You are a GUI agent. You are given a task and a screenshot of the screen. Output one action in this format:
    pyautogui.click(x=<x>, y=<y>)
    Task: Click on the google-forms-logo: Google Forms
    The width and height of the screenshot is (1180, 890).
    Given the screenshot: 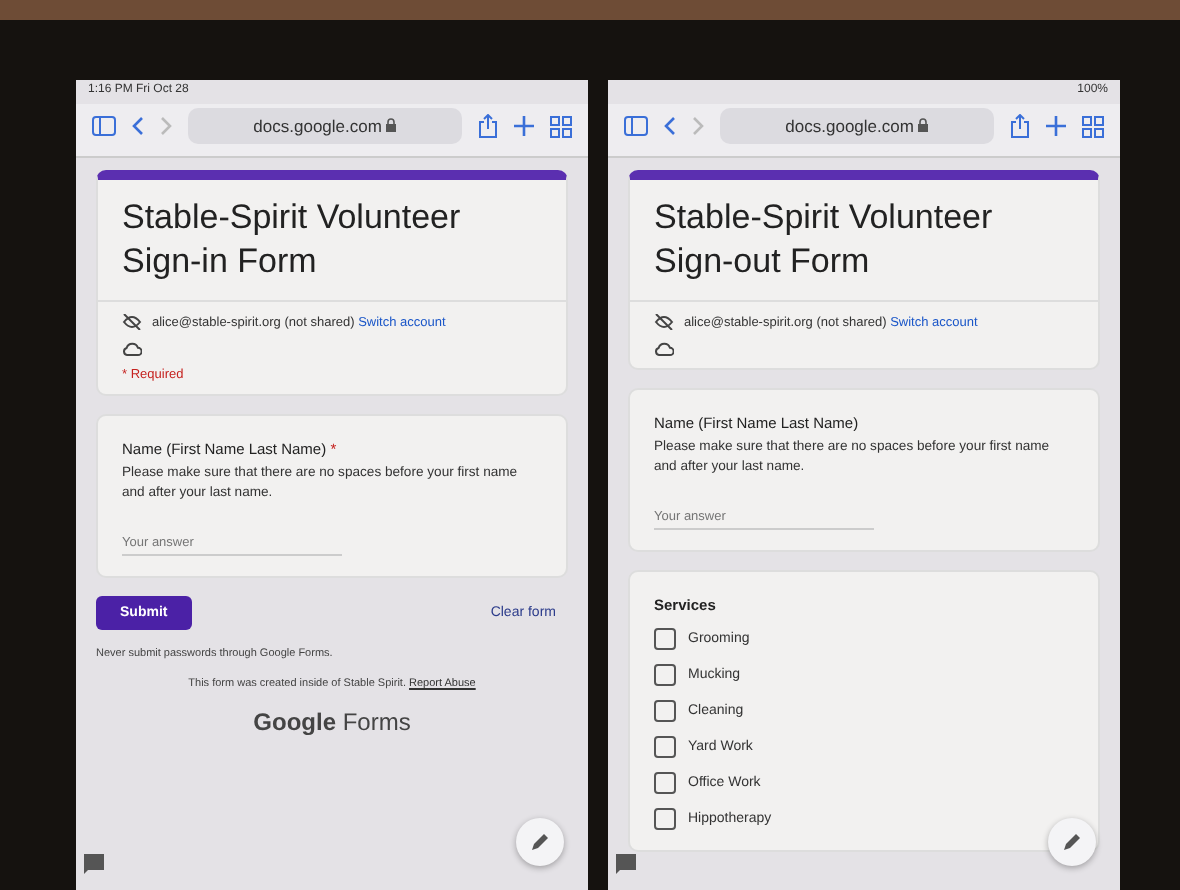 What is the action you would take?
    pyautogui.click(x=332, y=722)
    